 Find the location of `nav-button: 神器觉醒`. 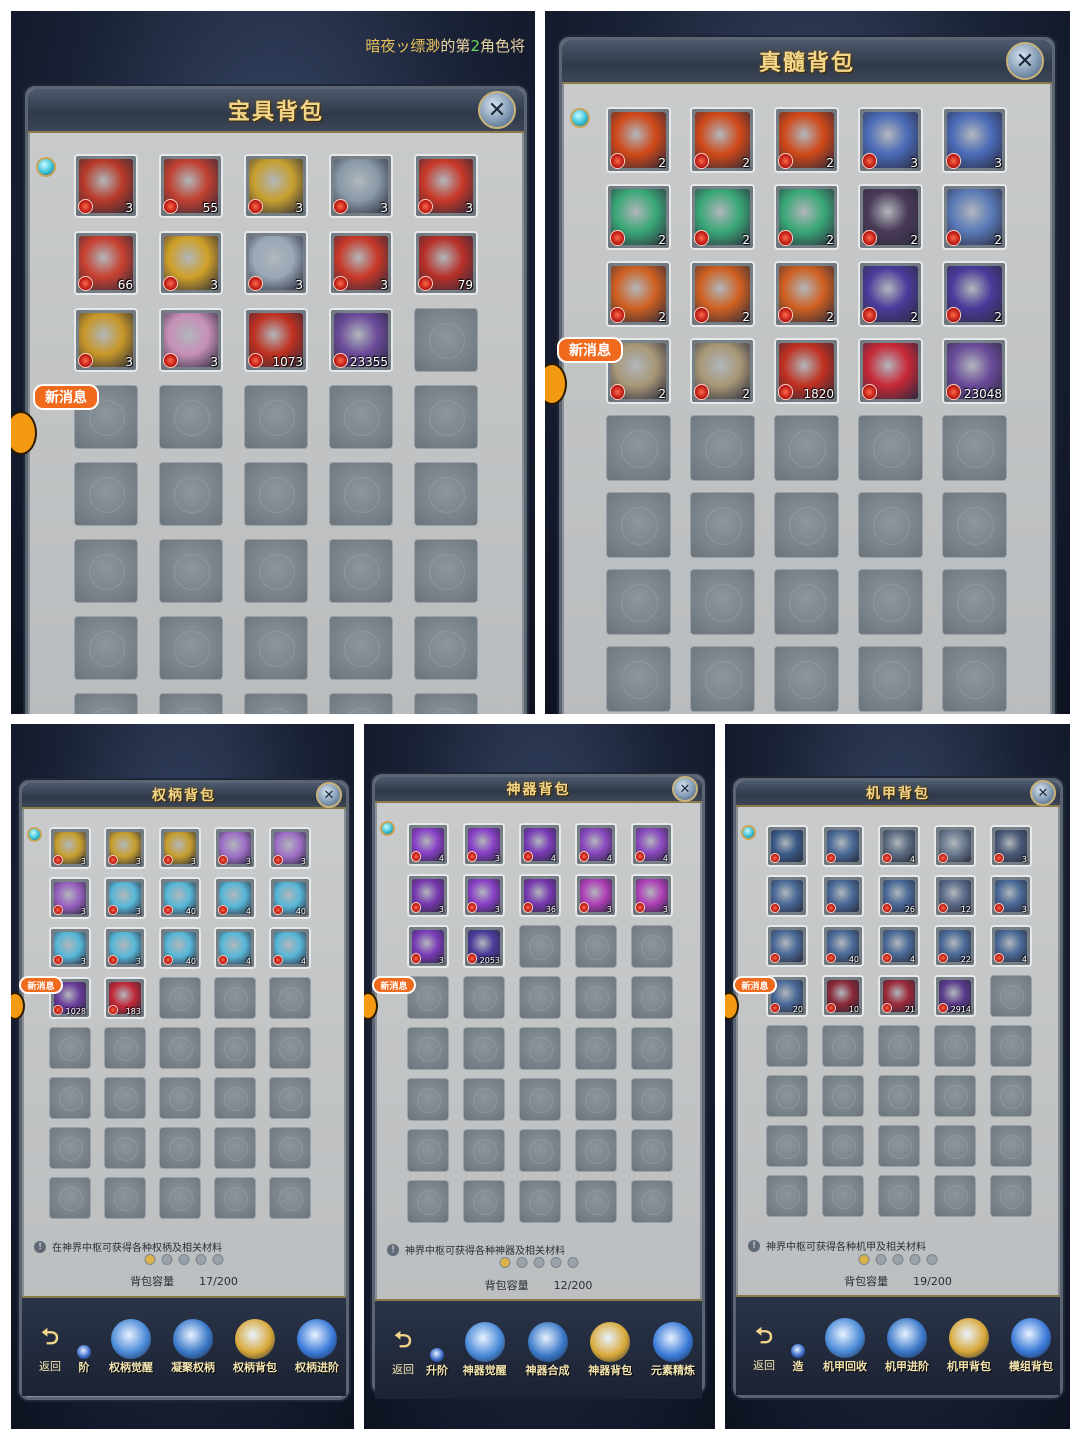

nav-button: 神器觉醒 is located at coordinates (485, 1350).